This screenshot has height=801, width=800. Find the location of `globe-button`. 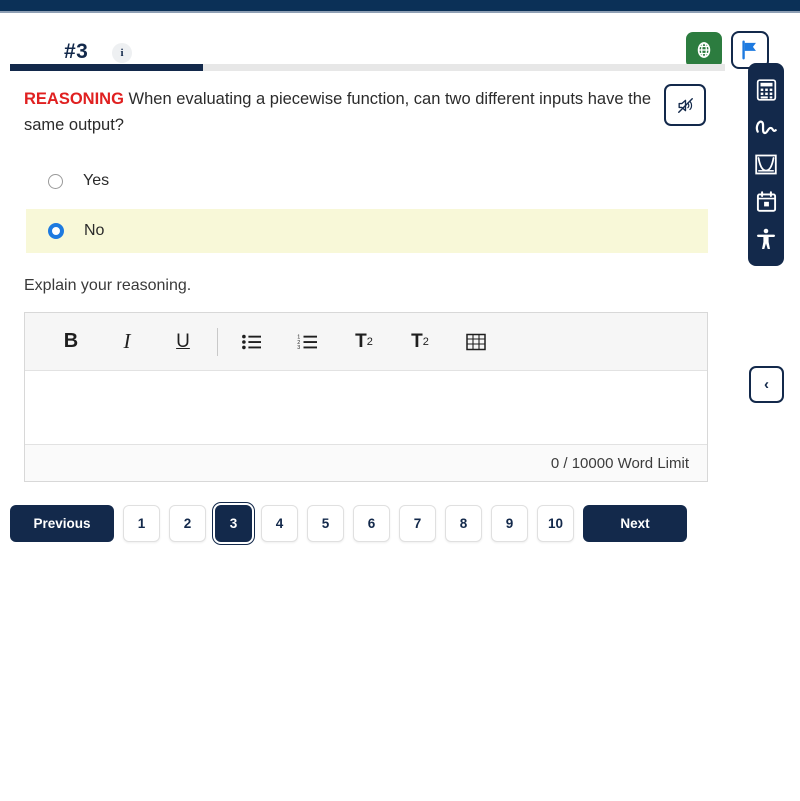

globe-button is located at coordinates (704, 50).